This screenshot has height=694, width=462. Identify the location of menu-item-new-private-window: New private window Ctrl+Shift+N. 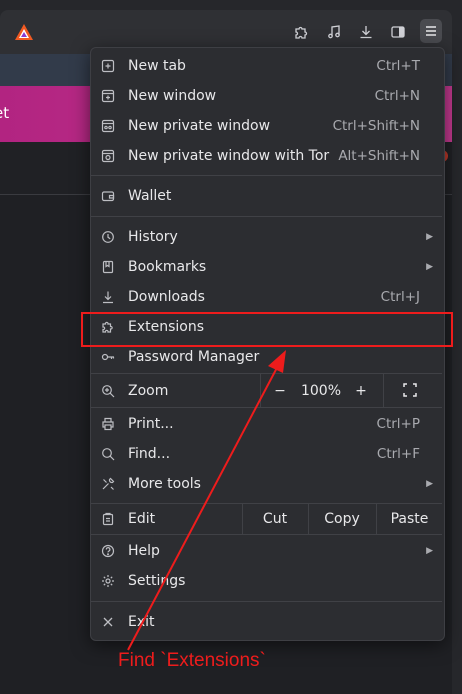
(266, 126).